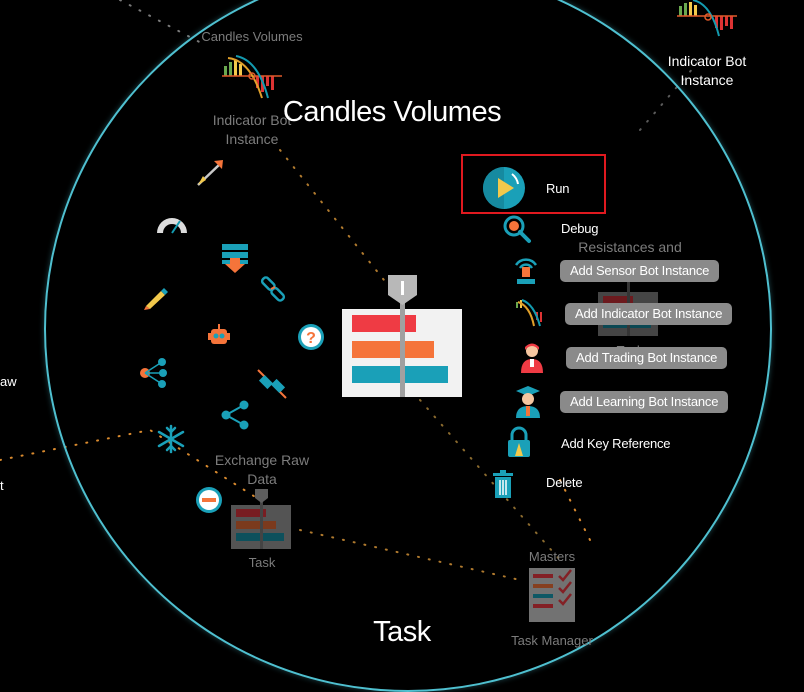  I want to click on snowflake-icon, so click(171, 441).